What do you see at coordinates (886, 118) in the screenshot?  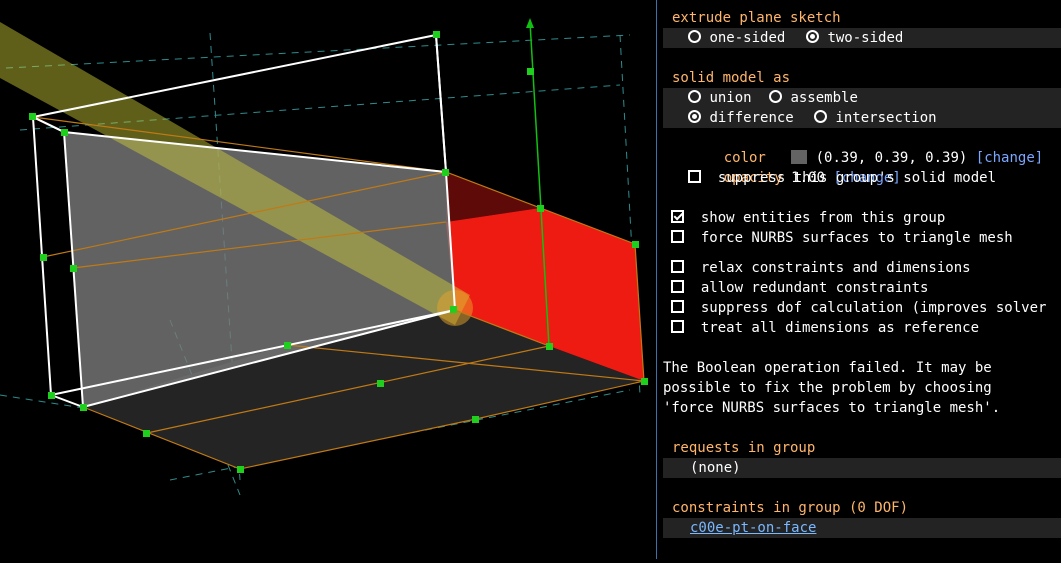 I see `radio-label: intersection` at bounding box center [886, 118].